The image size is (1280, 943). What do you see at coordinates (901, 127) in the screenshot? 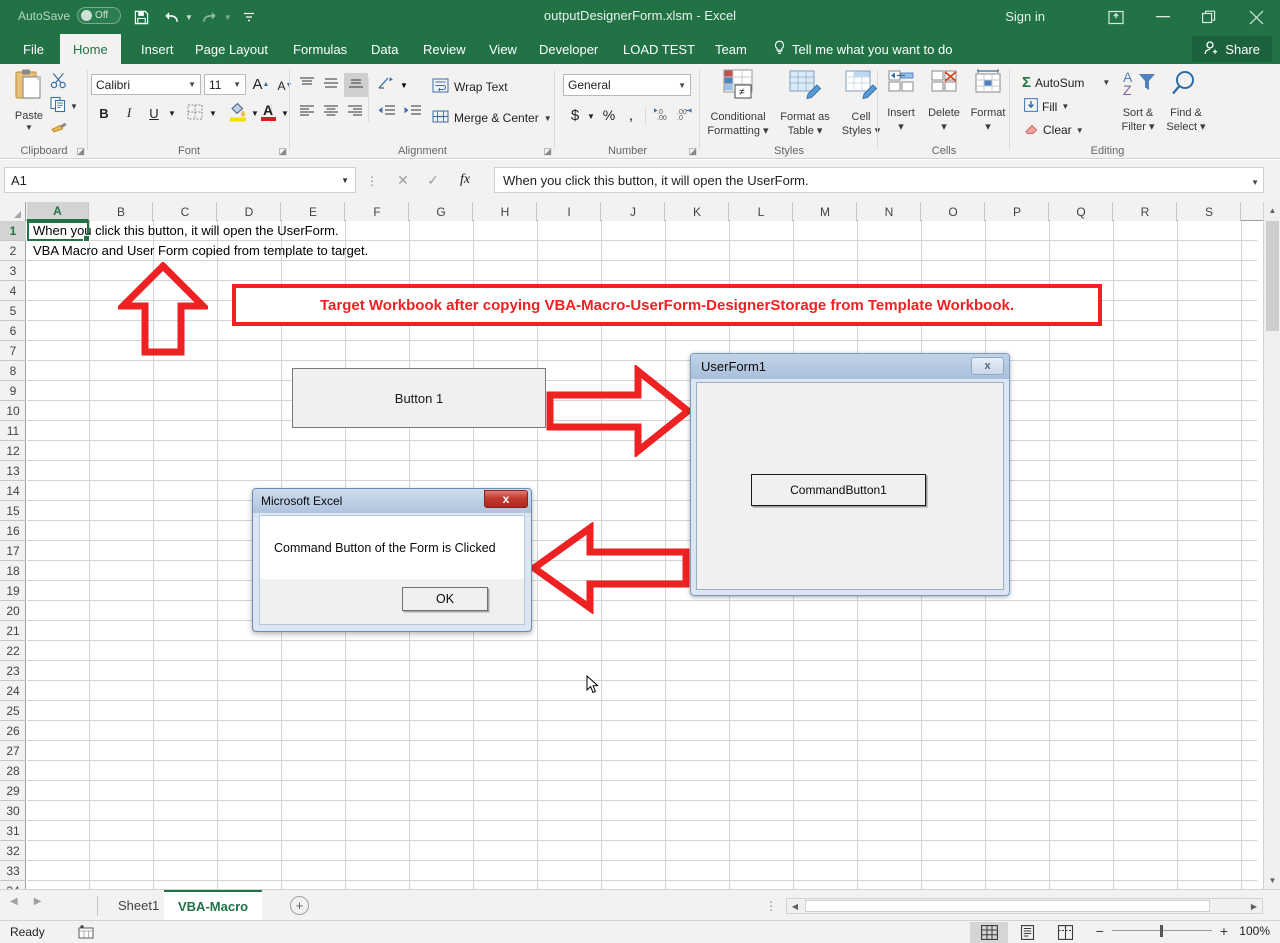
I see `insert-cells-caret: ▾` at bounding box center [901, 127].